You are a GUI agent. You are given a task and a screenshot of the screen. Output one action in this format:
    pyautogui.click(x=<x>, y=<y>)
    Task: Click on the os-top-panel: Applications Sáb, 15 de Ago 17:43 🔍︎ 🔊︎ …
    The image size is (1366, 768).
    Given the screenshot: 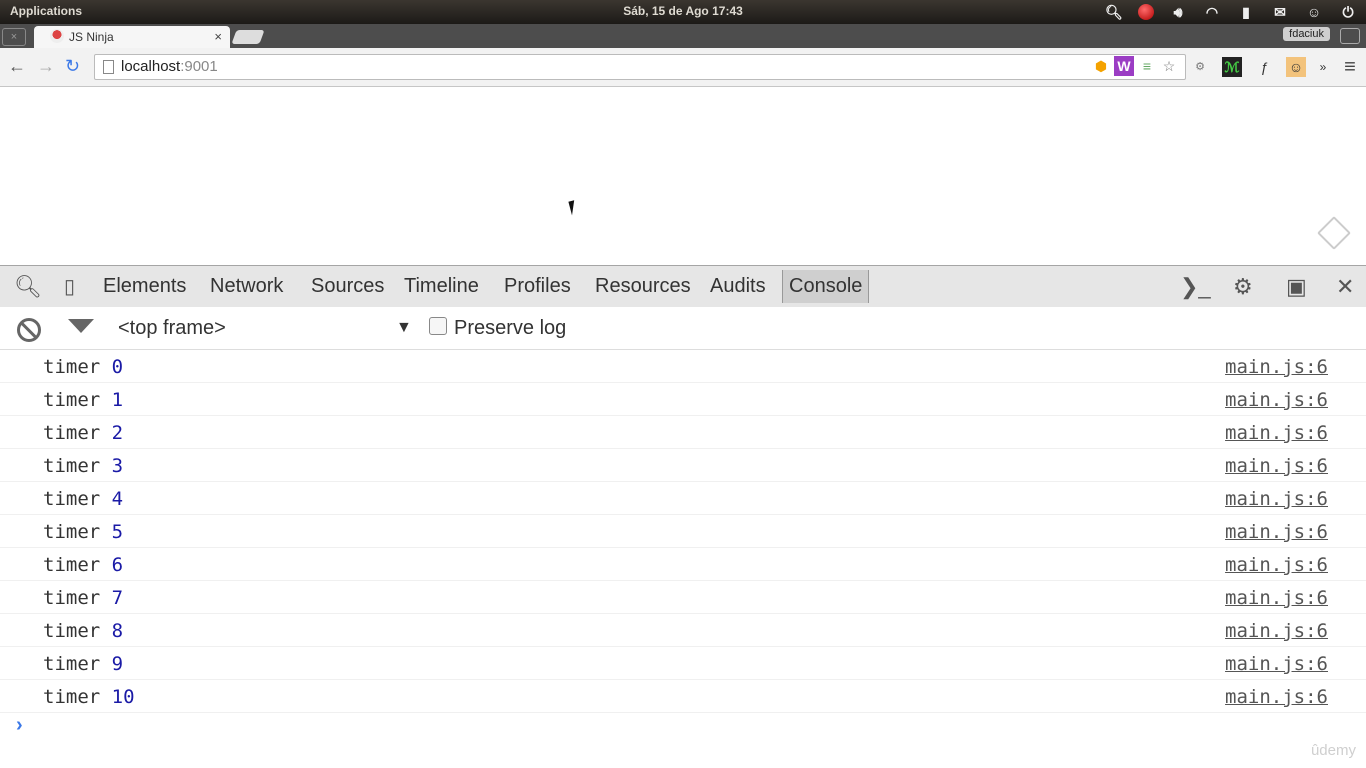 What is the action you would take?
    pyautogui.click(x=683, y=12)
    